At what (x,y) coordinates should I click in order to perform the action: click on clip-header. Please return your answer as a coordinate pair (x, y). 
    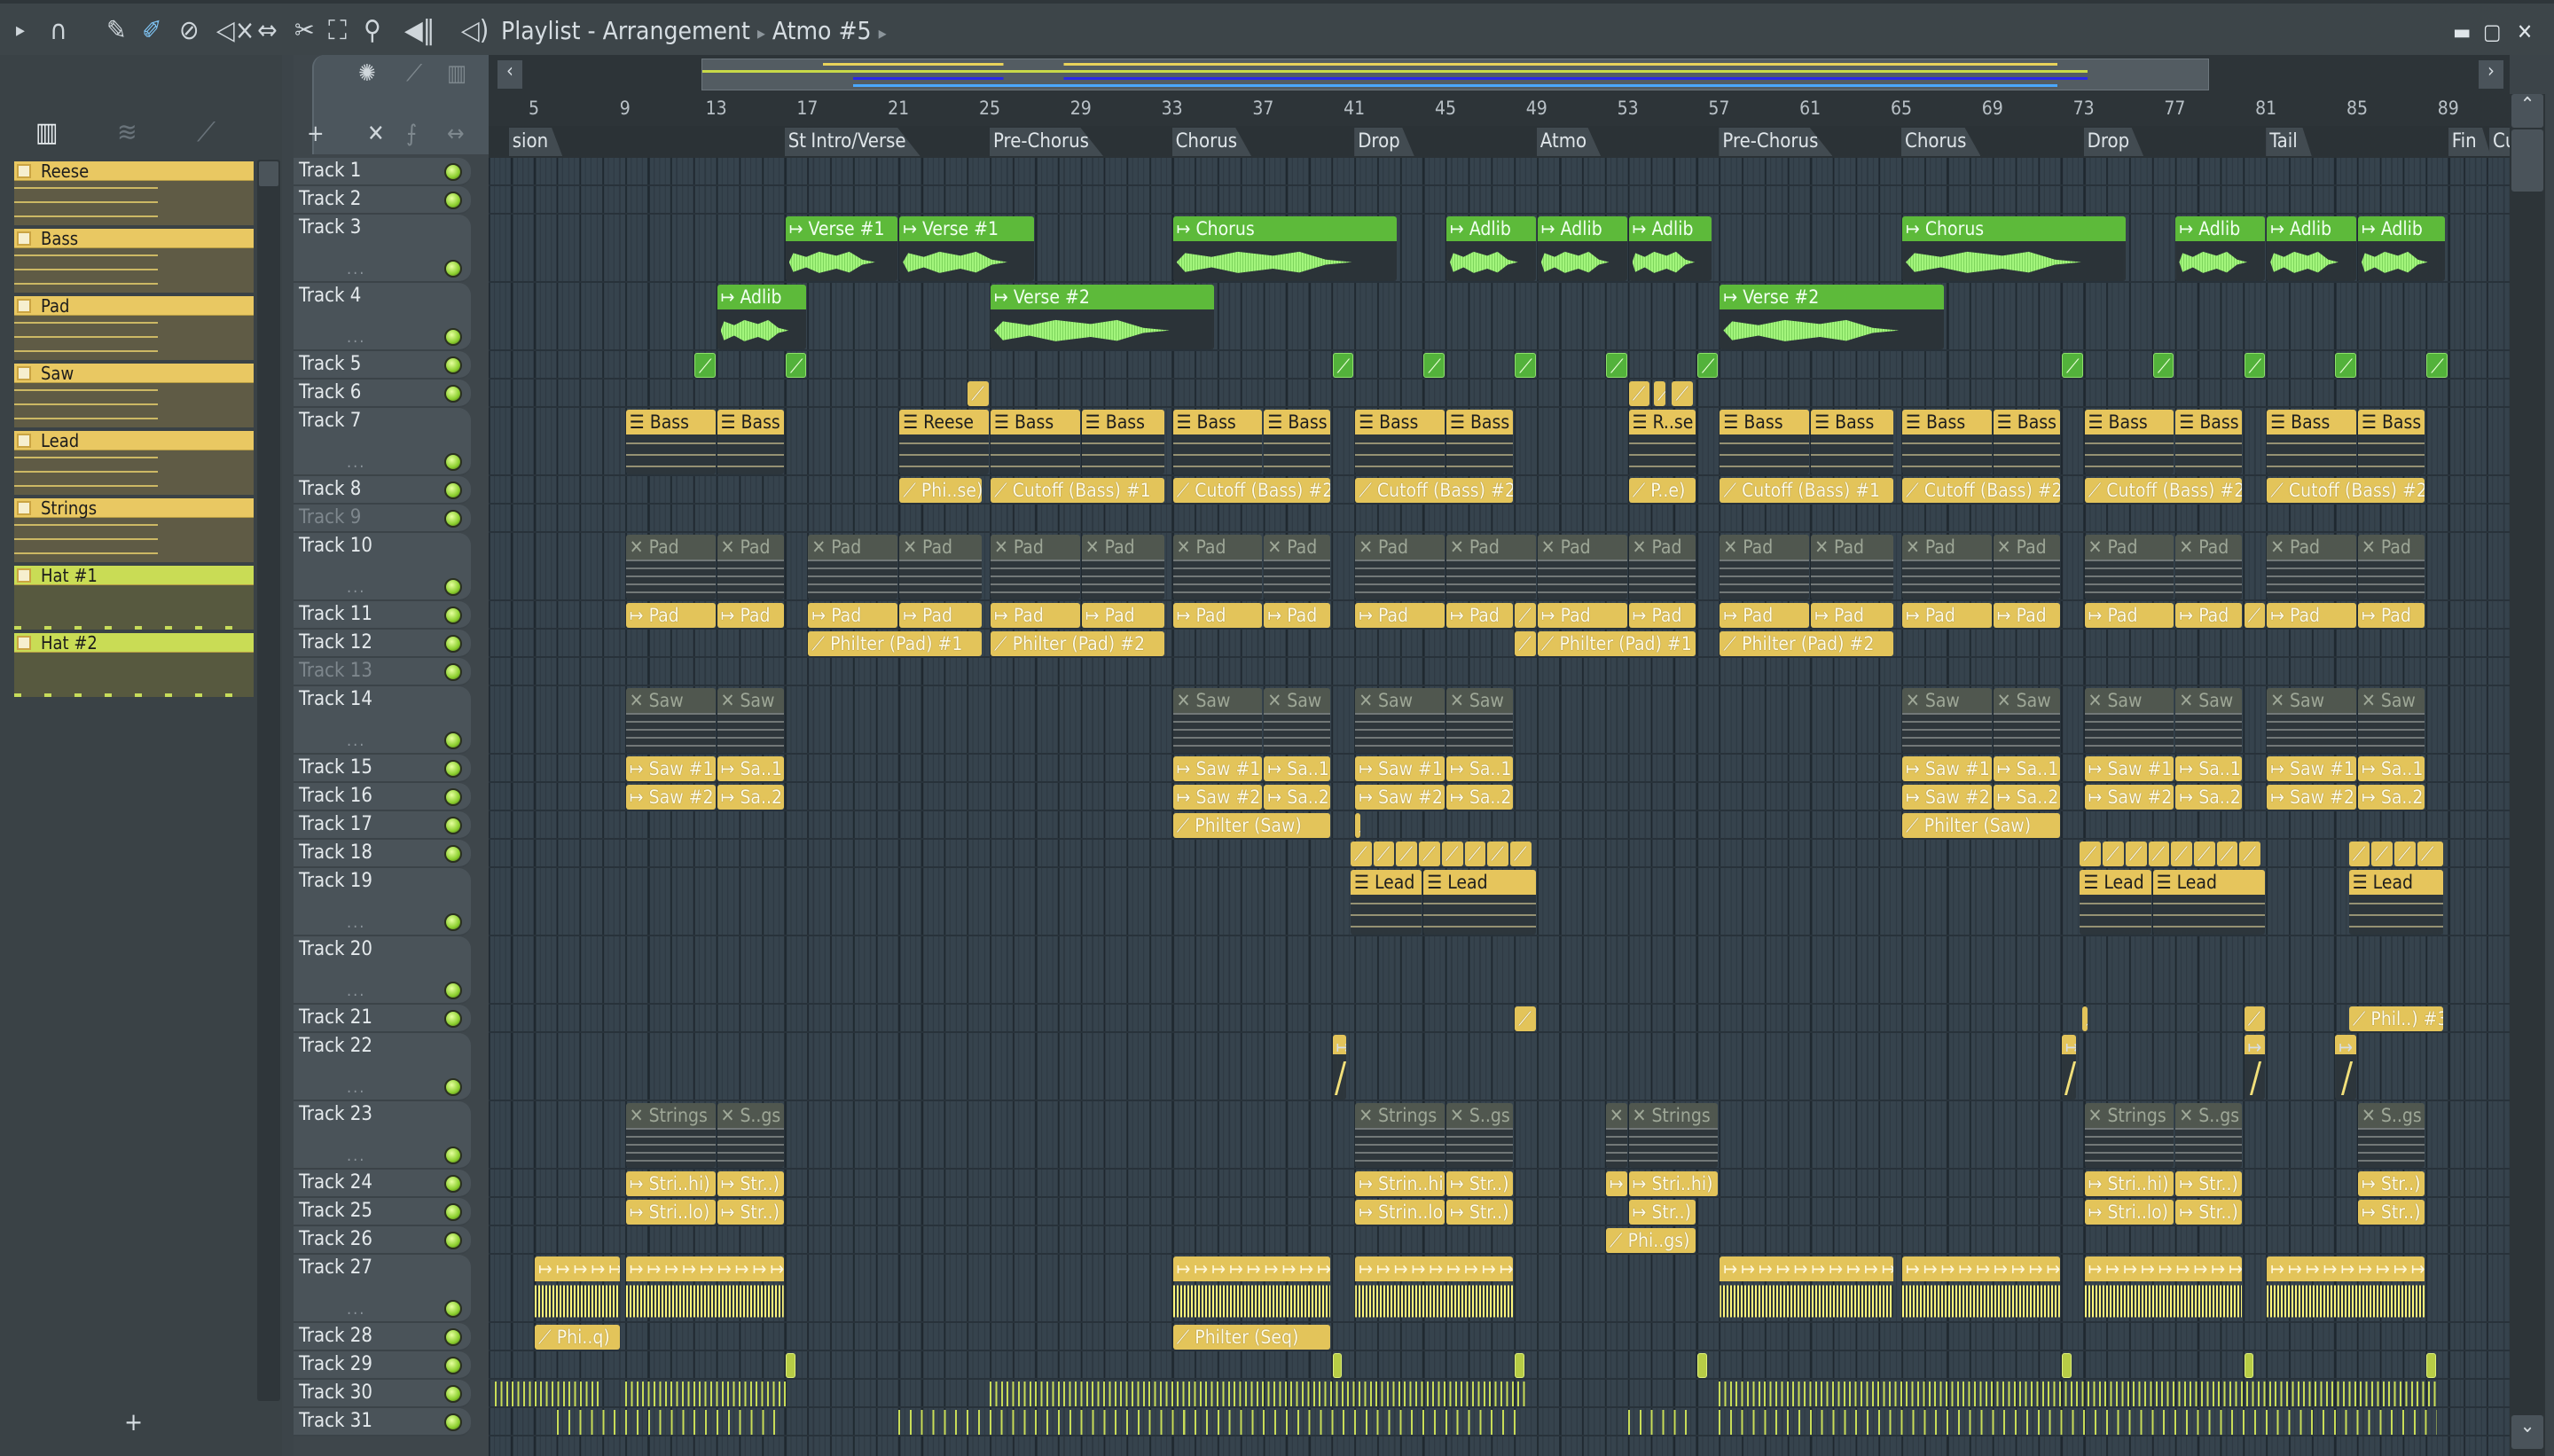
    Looking at the image, I should click on (1520, 1365).